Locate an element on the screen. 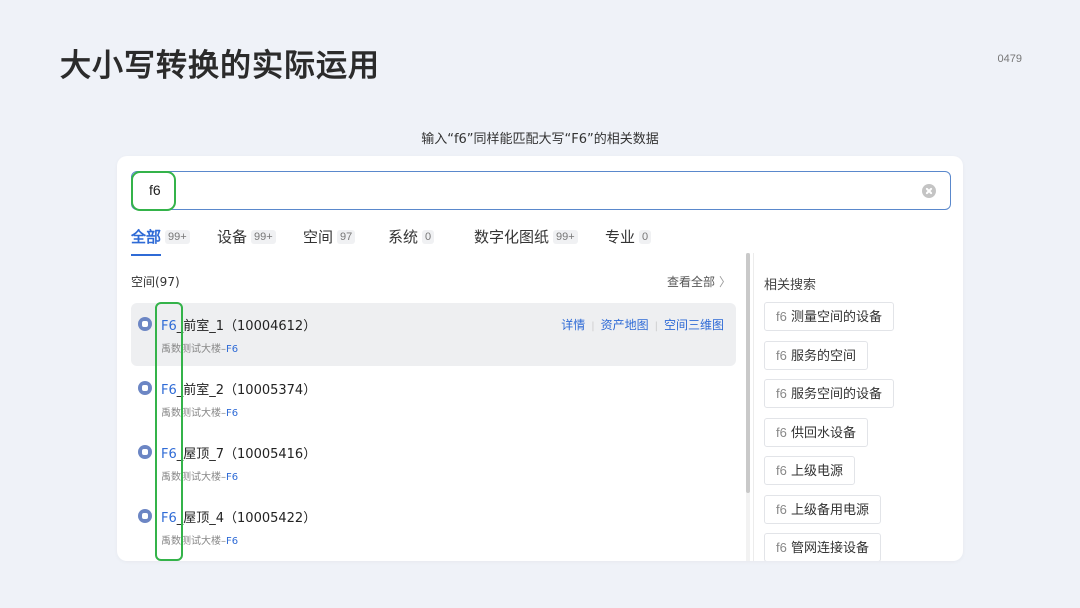 The image size is (1080, 608). view-all-link: 查看全部〉 is located at coordinates (699, 281).